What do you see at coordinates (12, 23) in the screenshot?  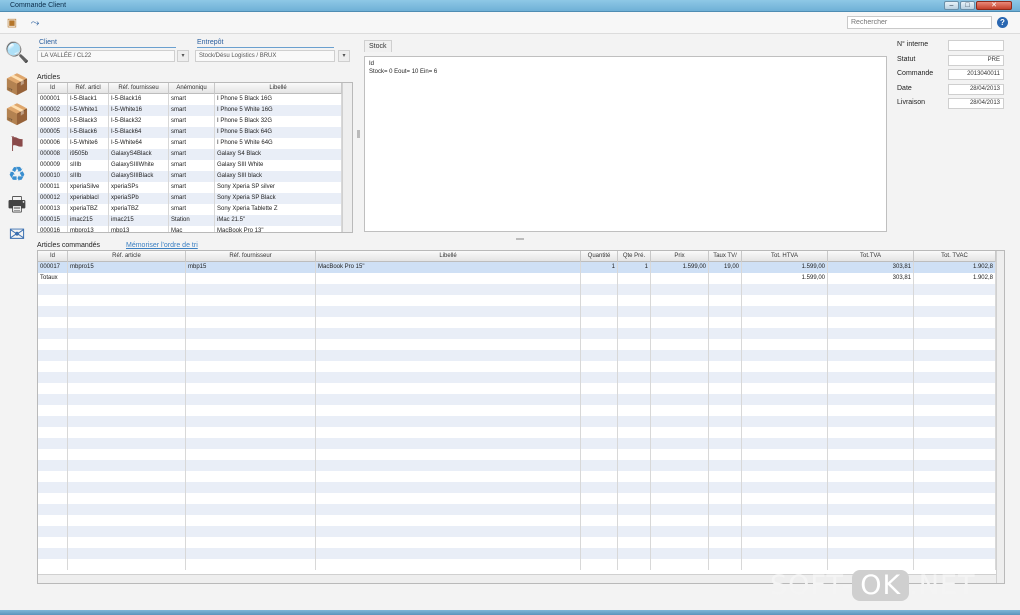 I see `app-box-icon: ▣` at bounding box center [12, 23].